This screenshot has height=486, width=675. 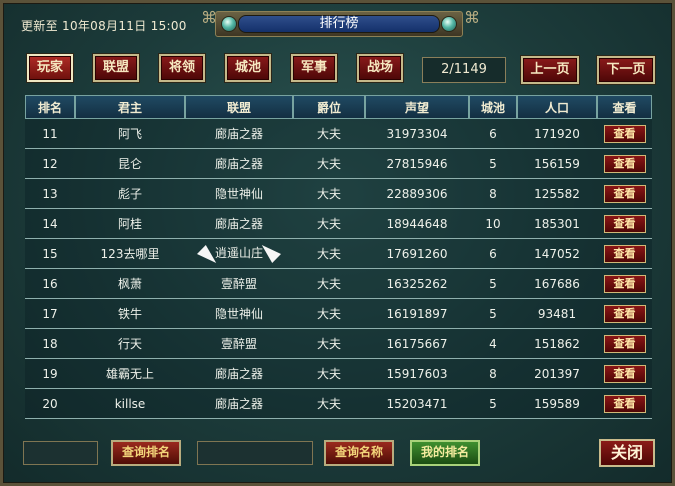 What do you see at coordinates (50, 404) in the screenshot?
I see `rank-cell: 20` at bounding box center [50, 404].